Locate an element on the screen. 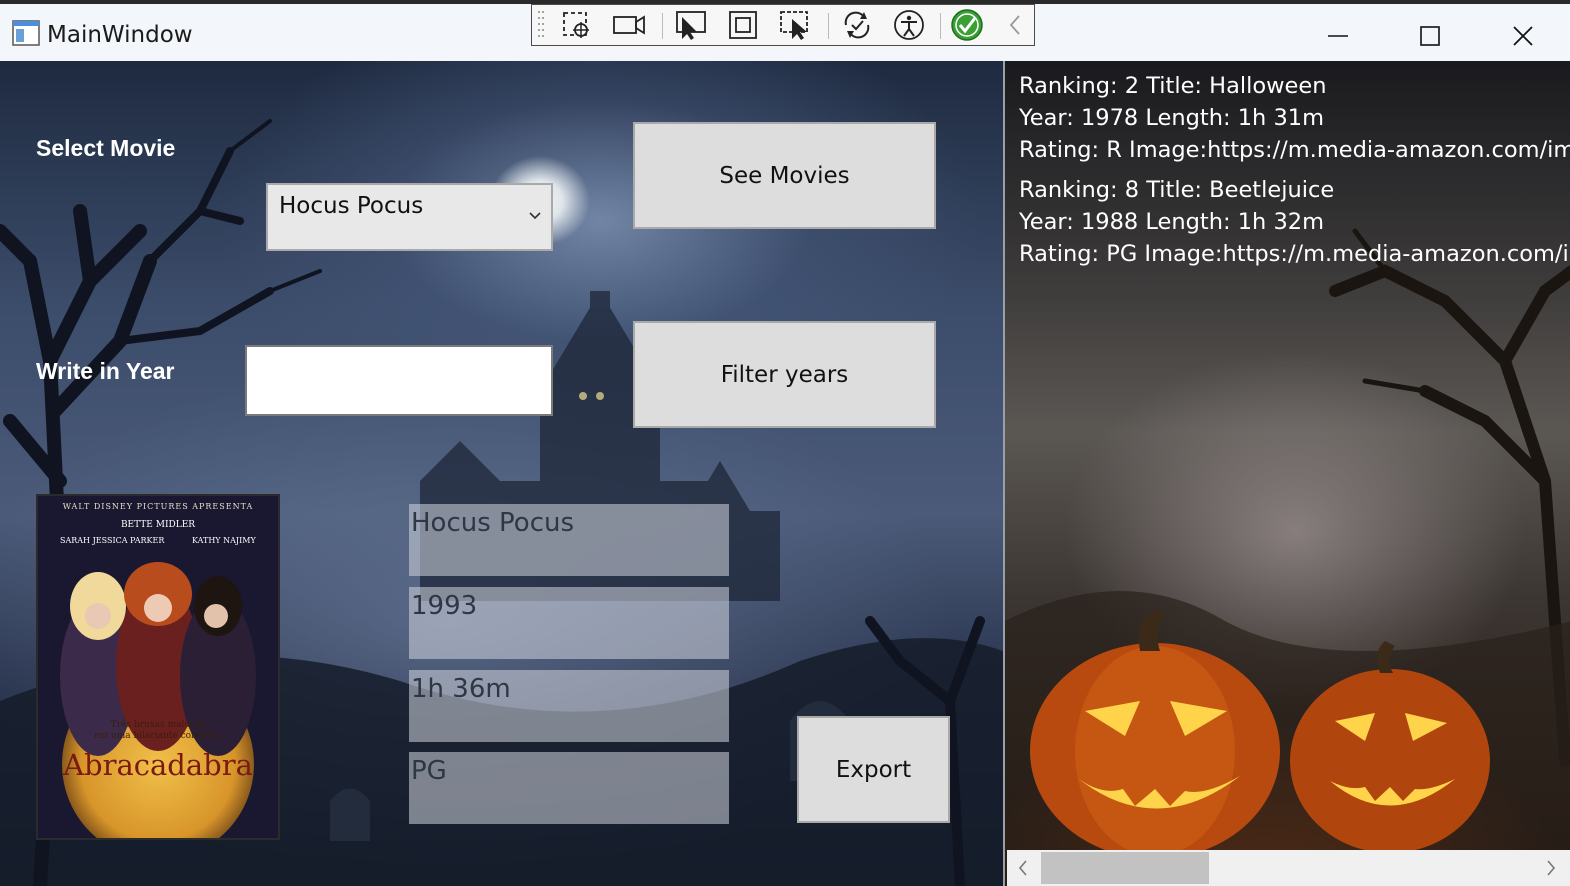 The height and width of the screenshot is (886, 1570). poster-actor-2: SARAH JESSICA PARKER is located at coordinates (112, 540).